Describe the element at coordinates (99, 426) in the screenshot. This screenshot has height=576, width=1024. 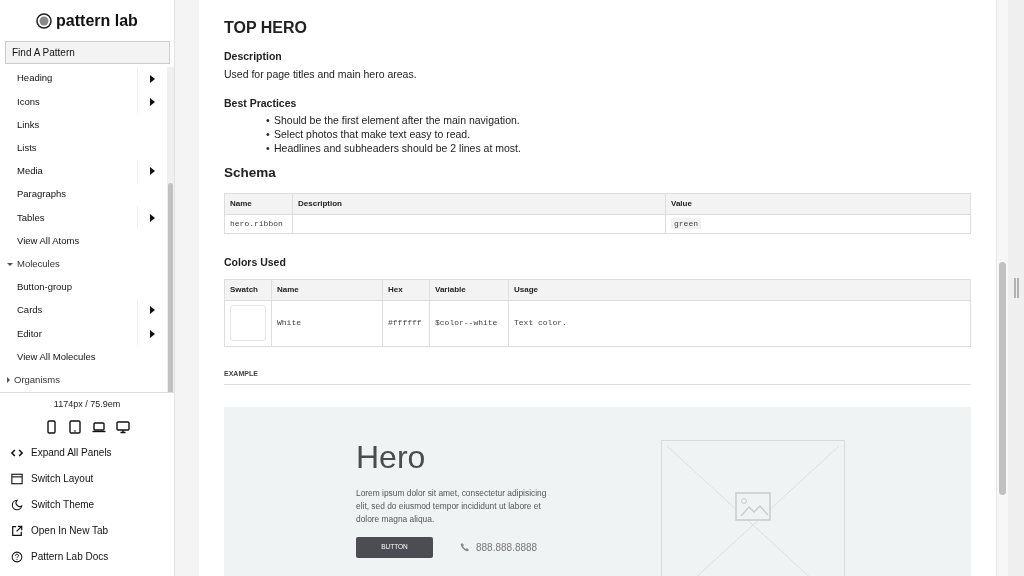
I see `laptop-icon` at that location.